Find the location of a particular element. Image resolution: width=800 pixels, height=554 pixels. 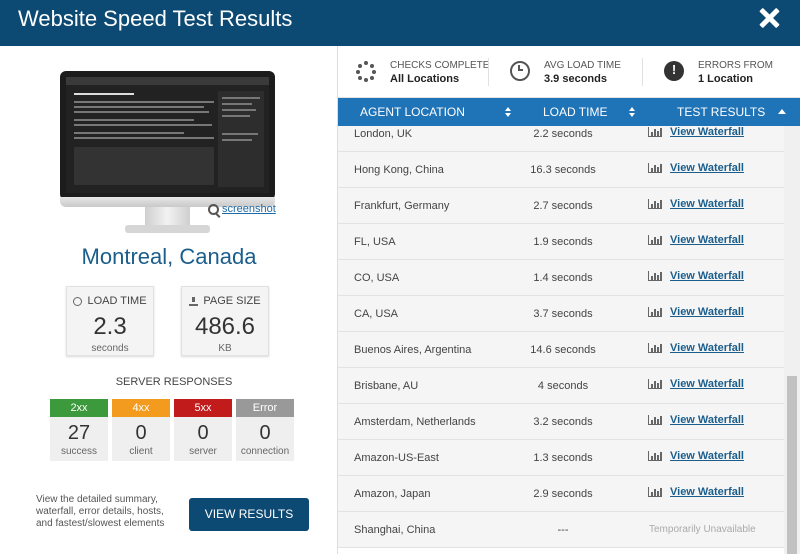

load-time-card: LOAD TIME 2.3 seconds is located at coordinates (110, 321).